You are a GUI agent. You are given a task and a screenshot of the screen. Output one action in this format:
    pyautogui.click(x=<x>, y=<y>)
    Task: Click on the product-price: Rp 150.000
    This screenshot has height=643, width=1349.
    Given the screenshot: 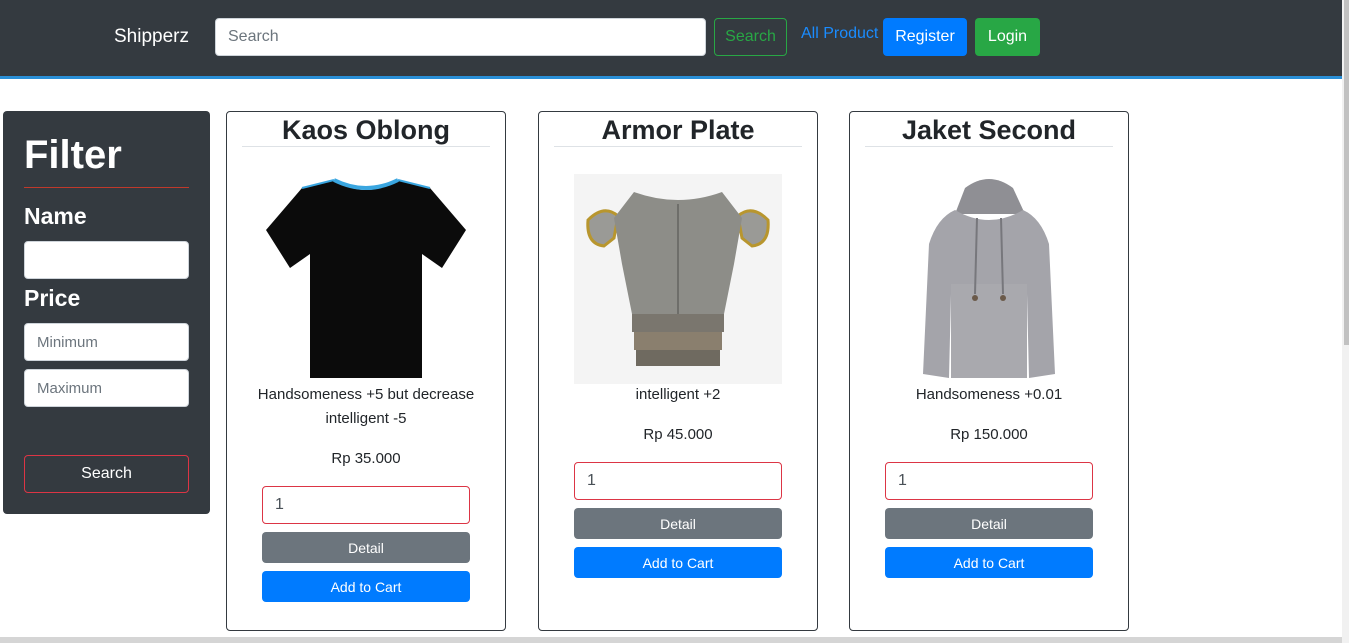 What is the action you would take?
    pyautogui.click(x=989, y=434)
    